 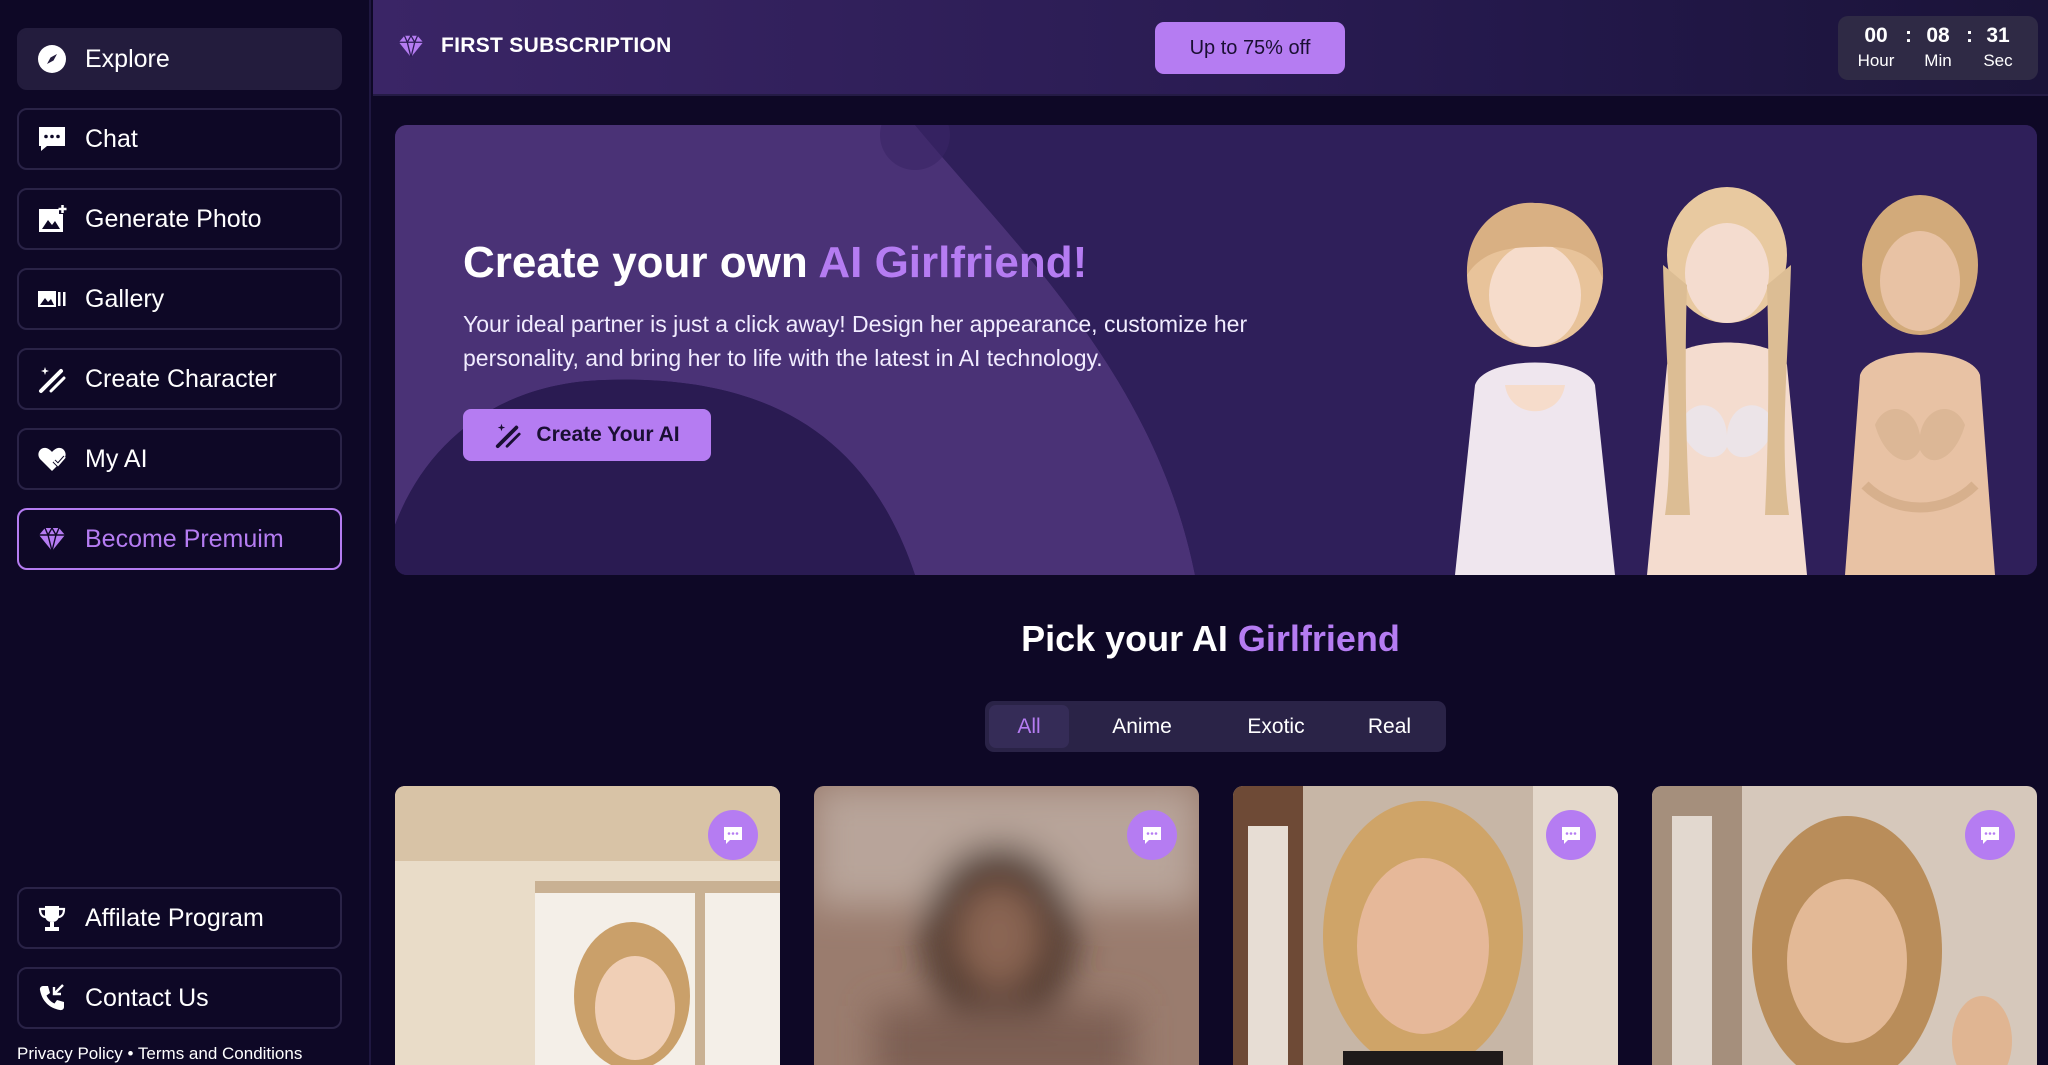 What do you see at coordinates (52, 299) in the screenshot?
I see `gallery-icon` at bounding box center [52, 299].